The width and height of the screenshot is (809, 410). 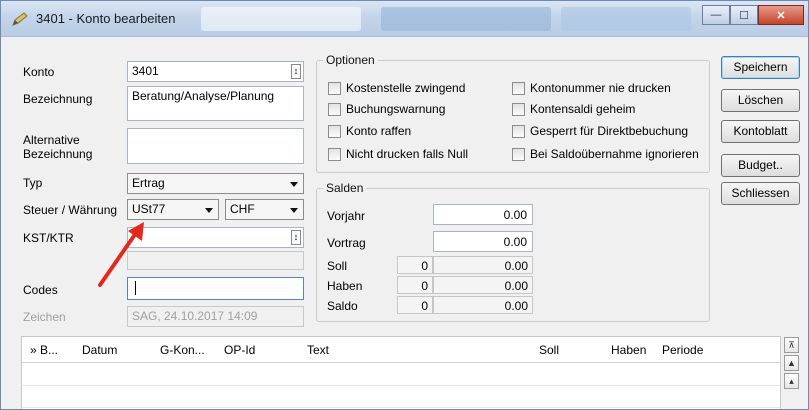 What do you see at coordinates (483, 285) in the screenshot?
I see `haben-amount: 0.00` at bounding box center [483, 285].